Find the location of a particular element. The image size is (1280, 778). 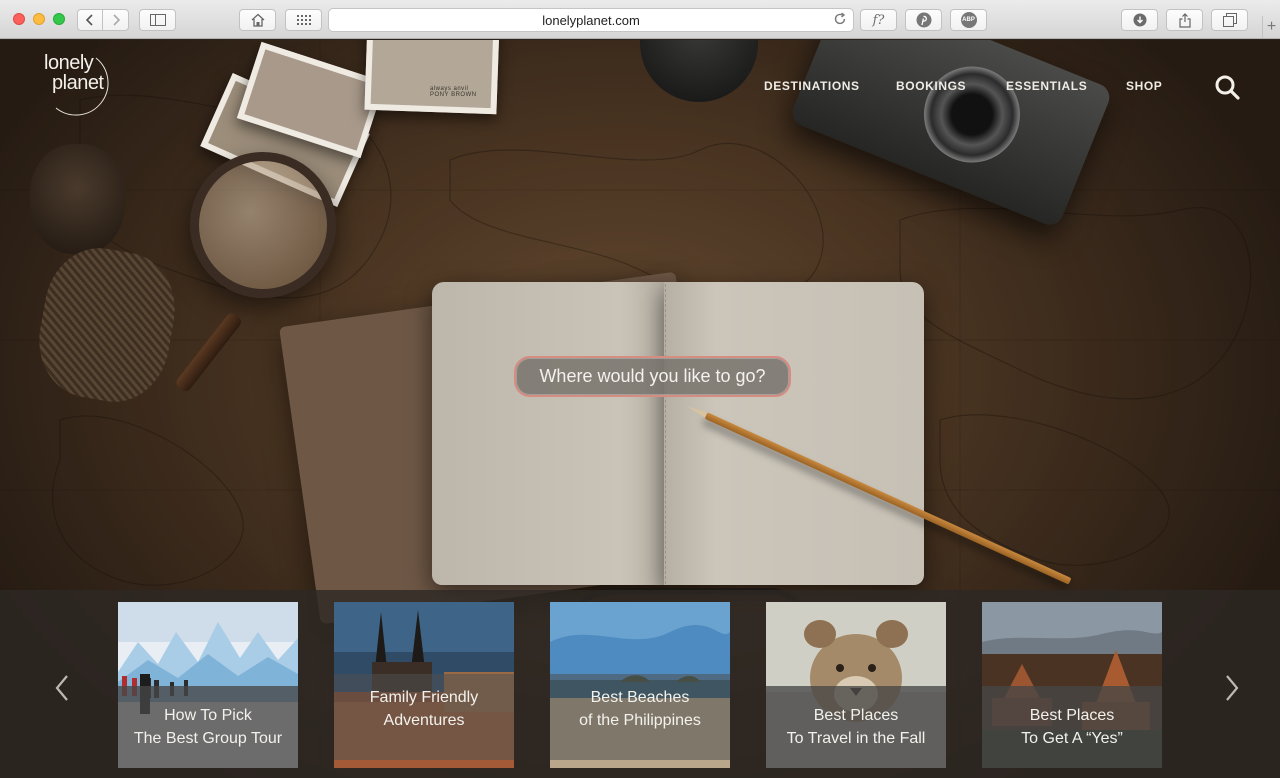

twine-spool is located at coordinates (77, 199).